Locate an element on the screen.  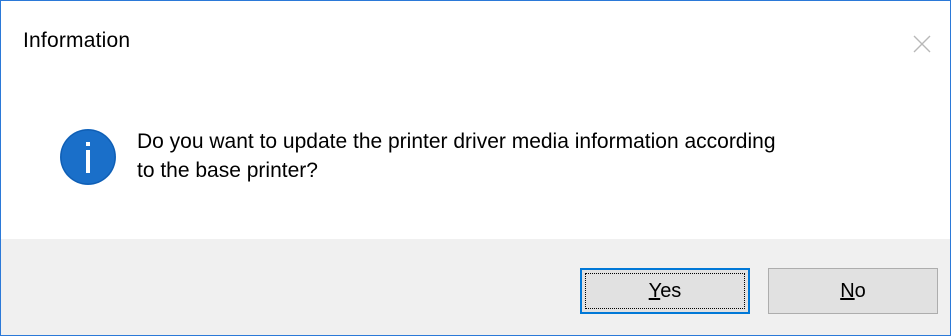
no-accelerator: N is located at coordinates (847, 290).